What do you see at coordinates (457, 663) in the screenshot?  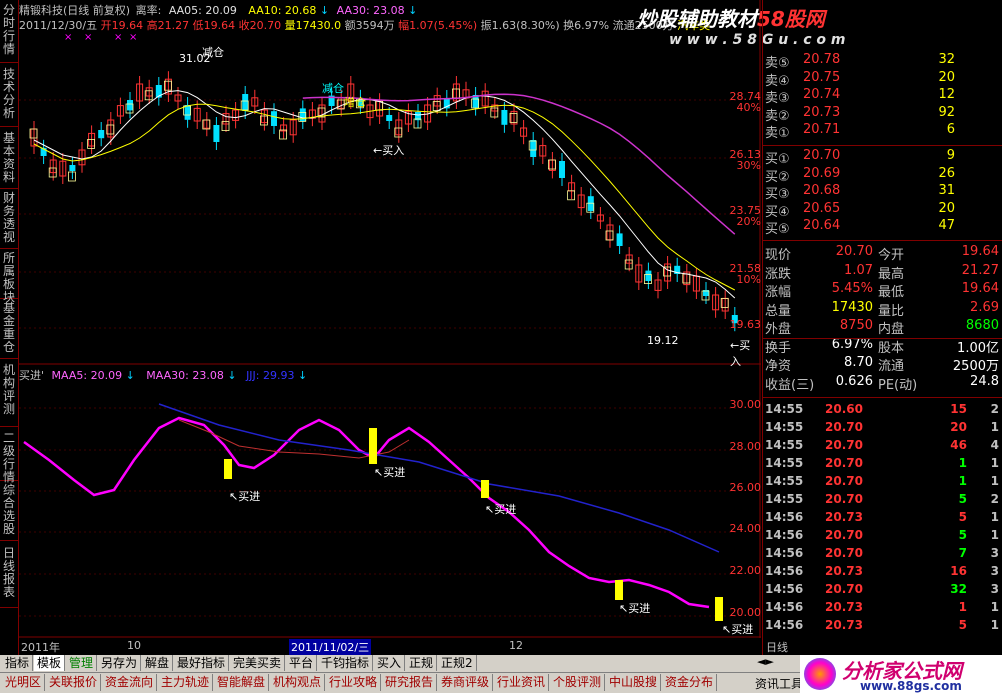 I see `toolbar-tab-12: 正规2` at bounding box center [457, 663].